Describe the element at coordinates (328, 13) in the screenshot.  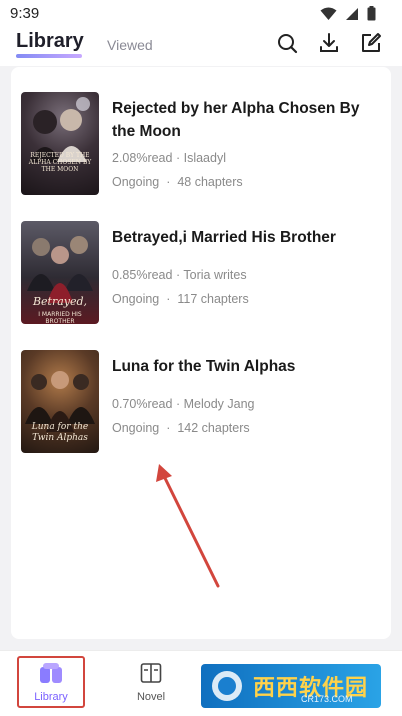
I see `wifi-icon` at that location.